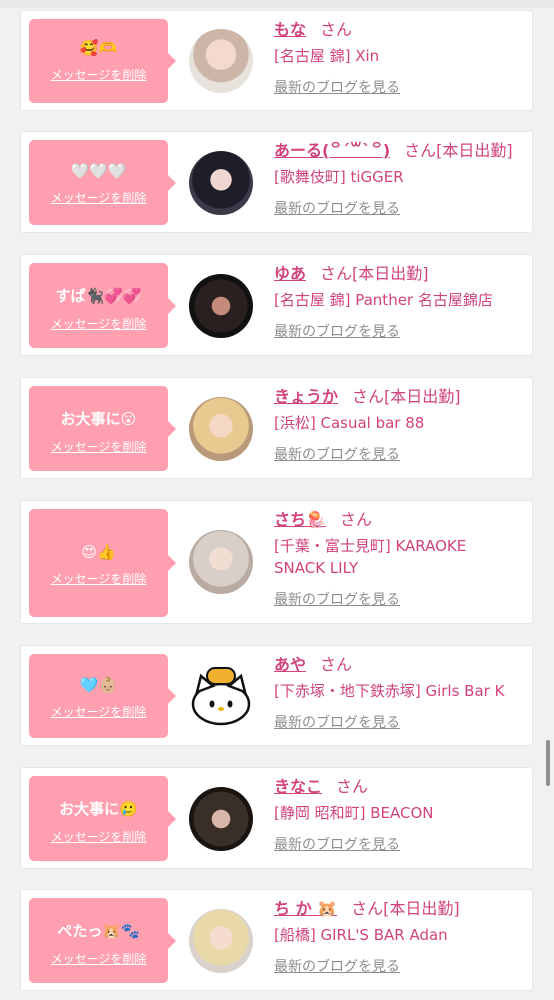 This screenshot has width=554, height=1000. Describe the element at coordinates (383, 300) in the screenshot. I see `shop-name: [名古屋 錦] Panther 名古屋錦店` at that location.